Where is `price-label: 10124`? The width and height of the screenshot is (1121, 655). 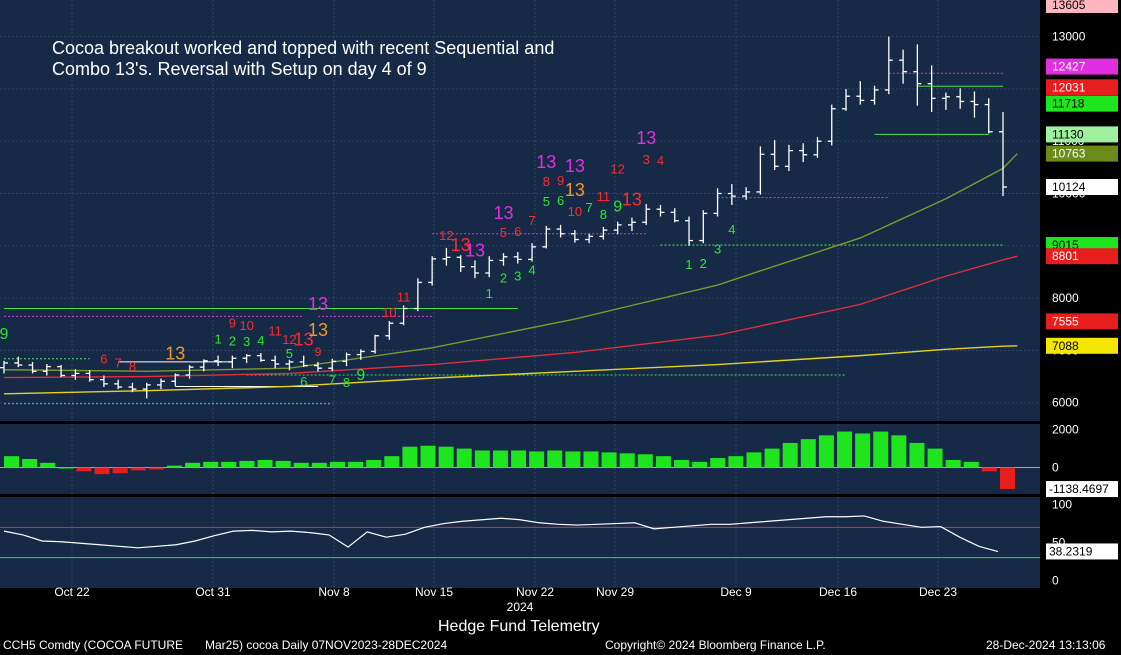
price-label: 10124 is located at coordinates (1069, 187).